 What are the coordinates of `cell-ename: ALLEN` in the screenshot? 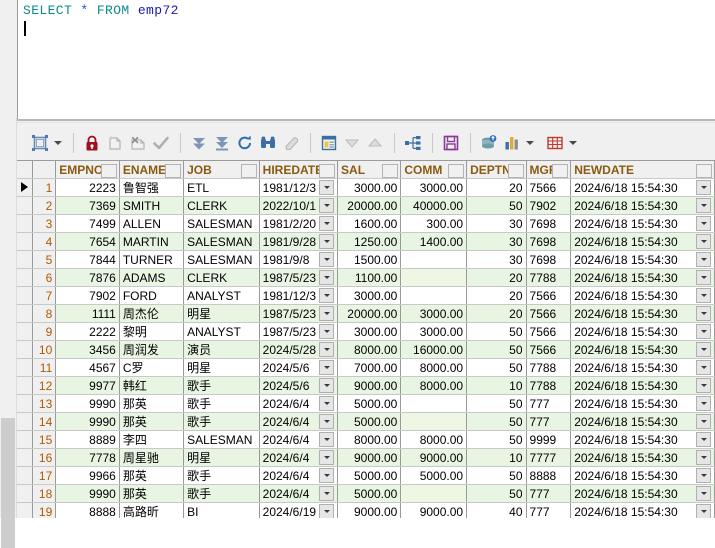 It's located at (152, 223).